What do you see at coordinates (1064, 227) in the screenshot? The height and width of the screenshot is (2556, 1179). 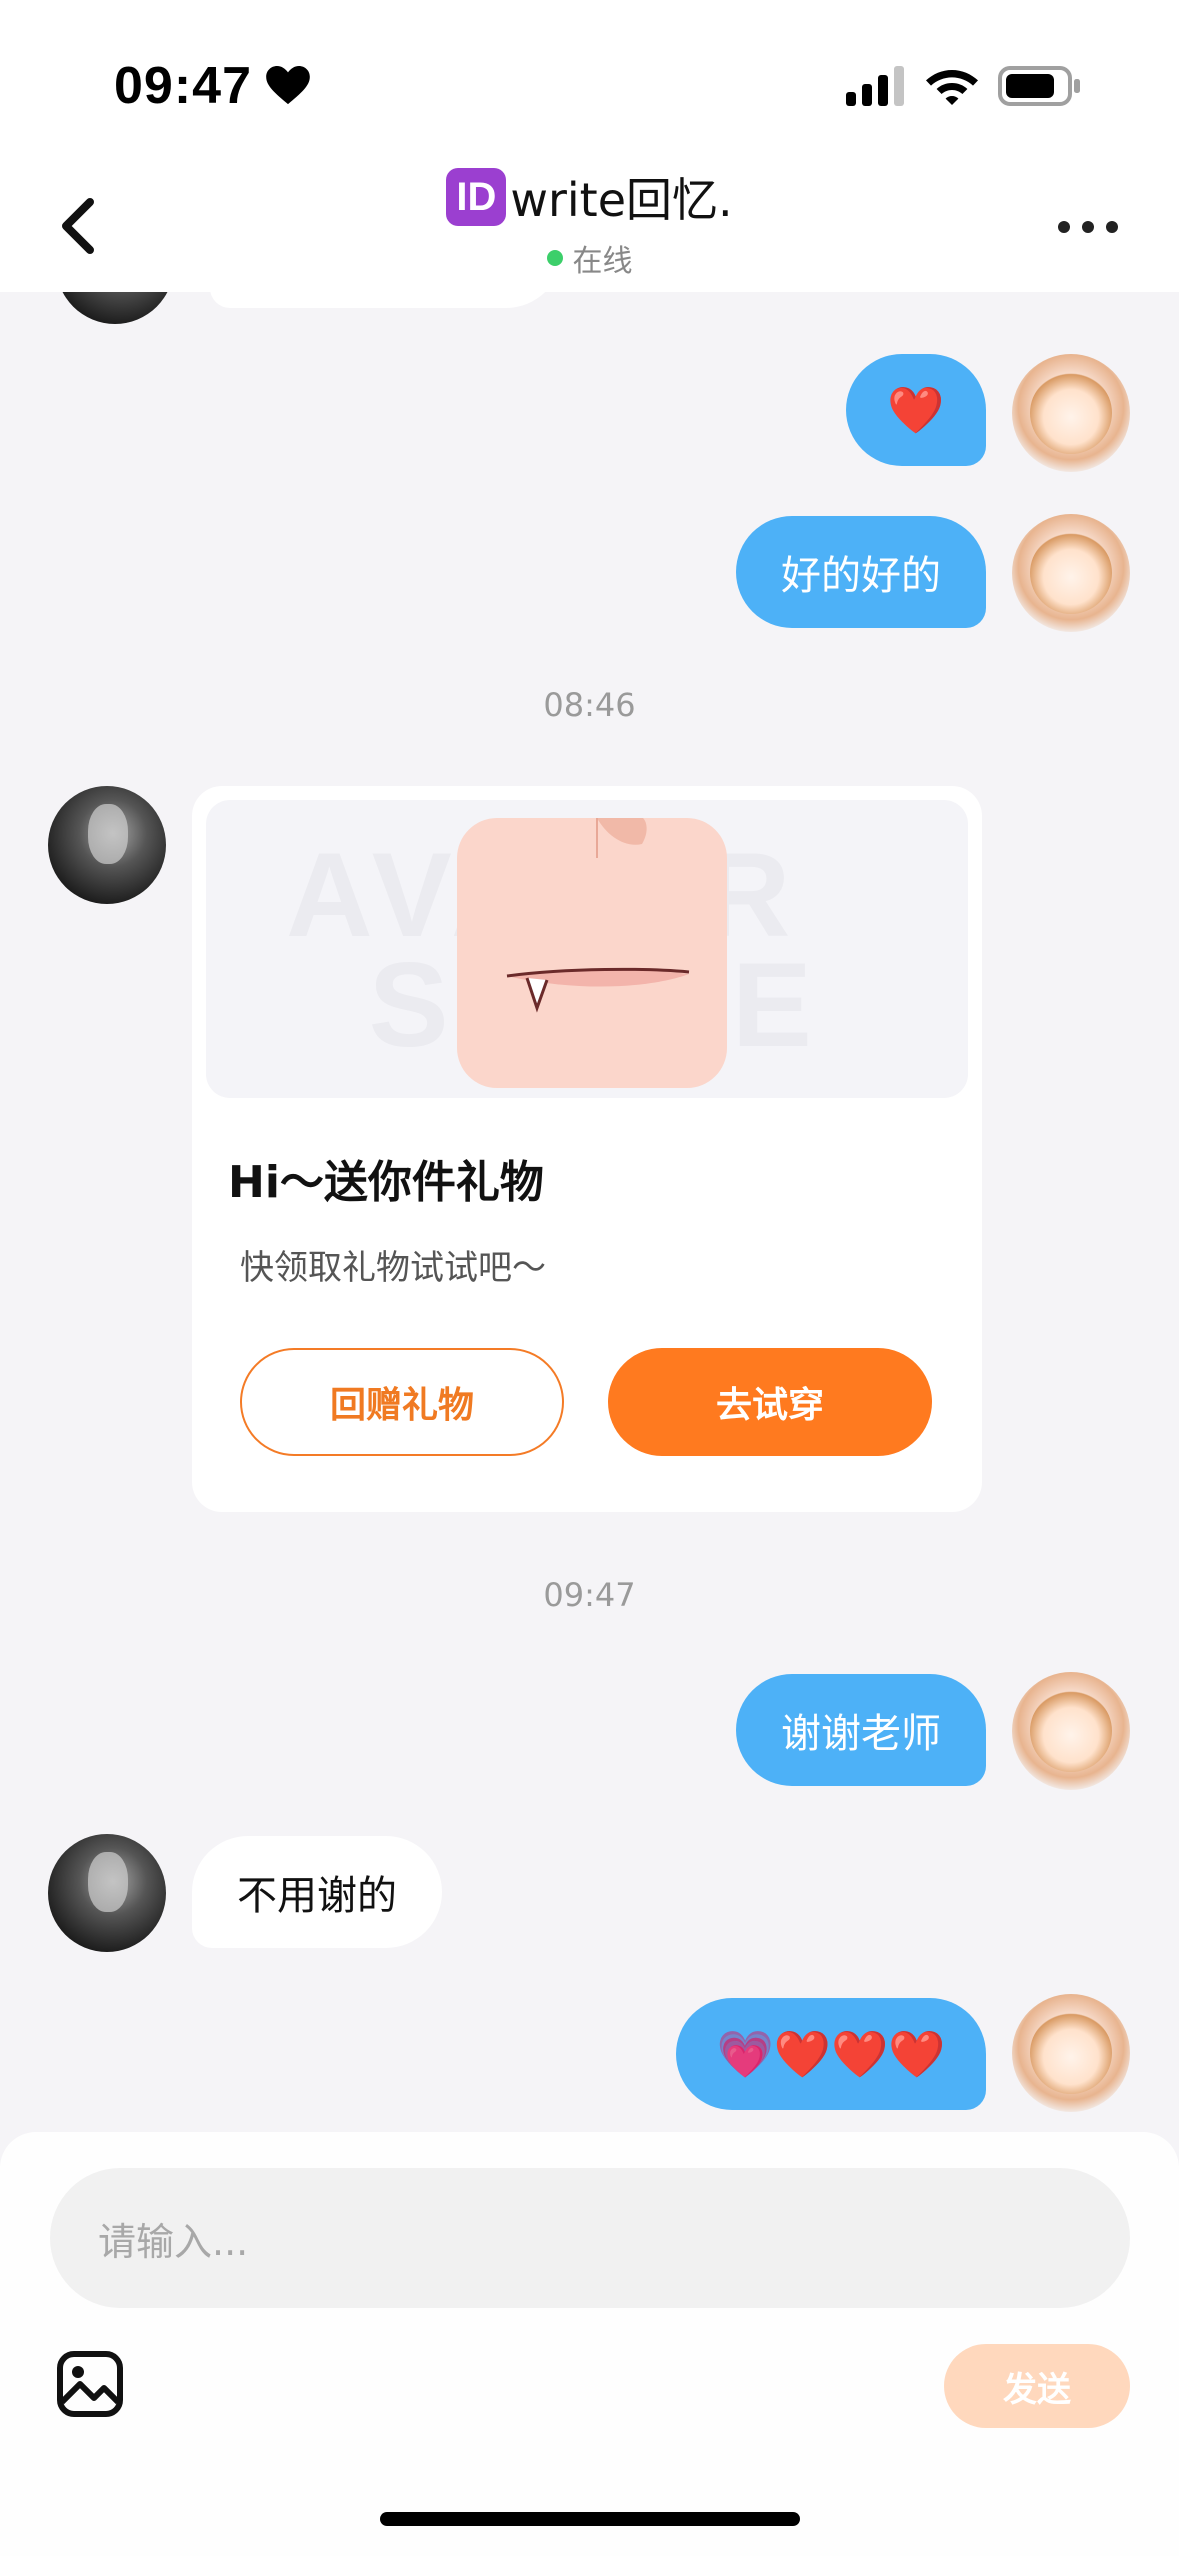 I see `more-dots-icon` at bounding box center [1064, 227].